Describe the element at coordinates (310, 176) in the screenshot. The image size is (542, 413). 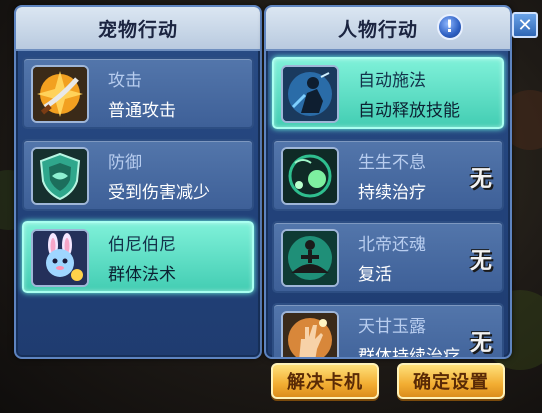
I see `heal-orb-icon` at that location.